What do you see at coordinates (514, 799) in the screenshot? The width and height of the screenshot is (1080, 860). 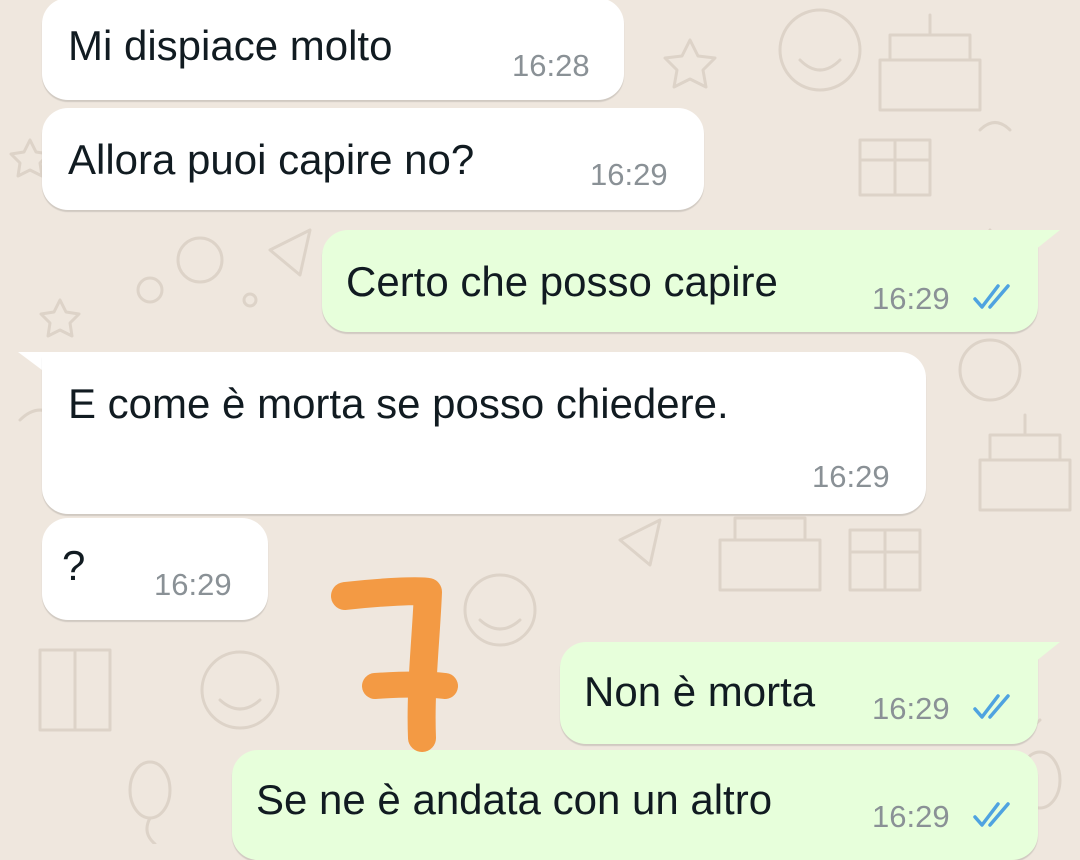 I see `message-text: Se ne è andata con un altro` at bounding box center [514, 799].